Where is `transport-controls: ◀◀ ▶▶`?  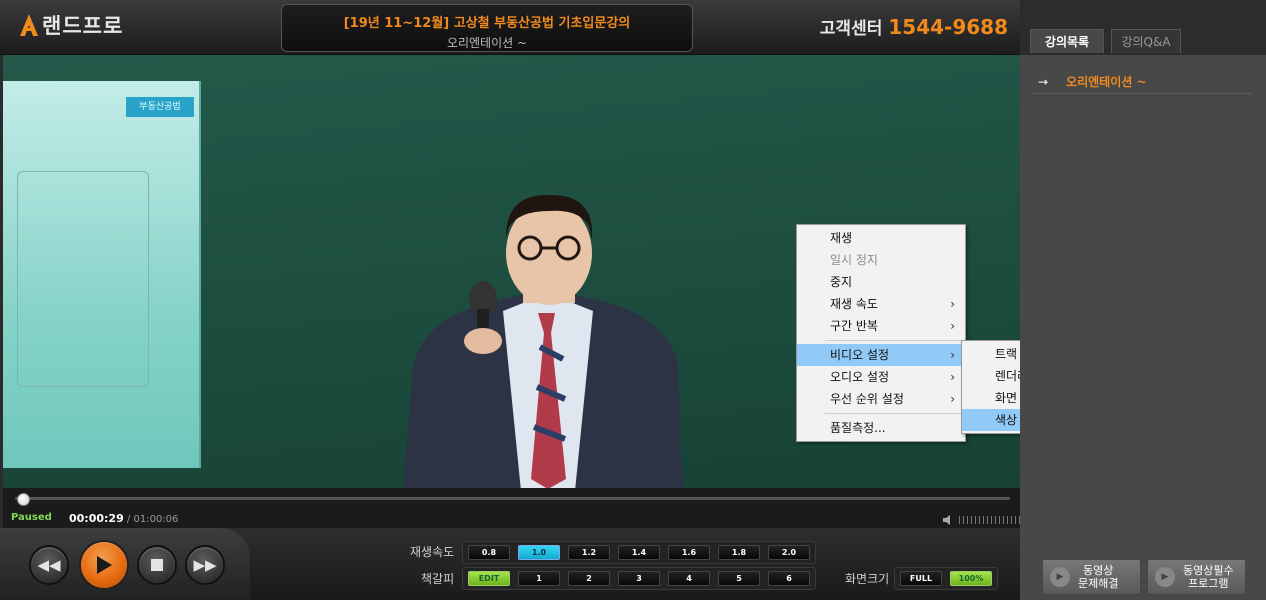 transport-controls: ◀◀ ▶▶ is located at coordinates (125, 564).